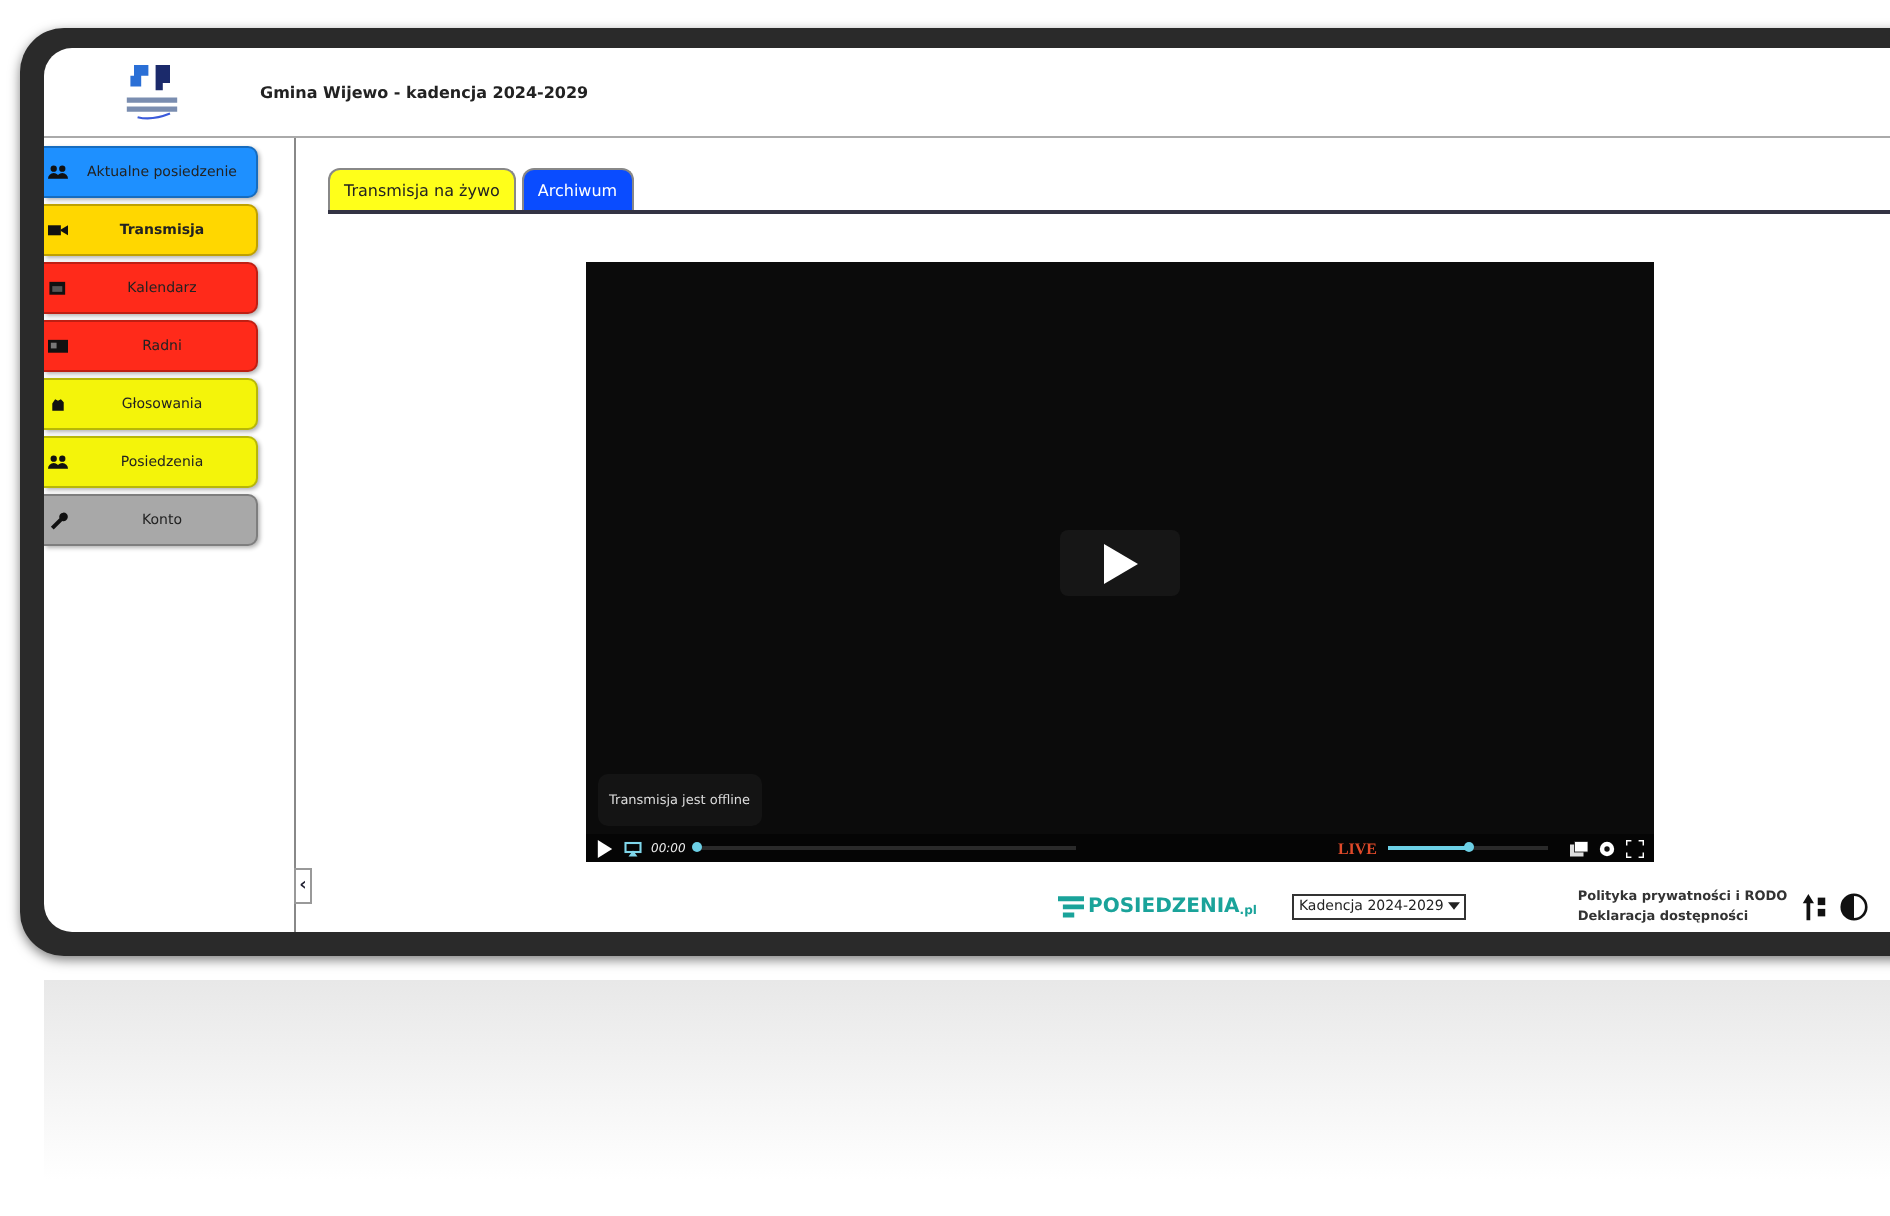  Describe the element at coordinates (424, 92) in the screenshot. I see `page-title: Gmina Wijewo - kadencja 2024-2029` at that location.